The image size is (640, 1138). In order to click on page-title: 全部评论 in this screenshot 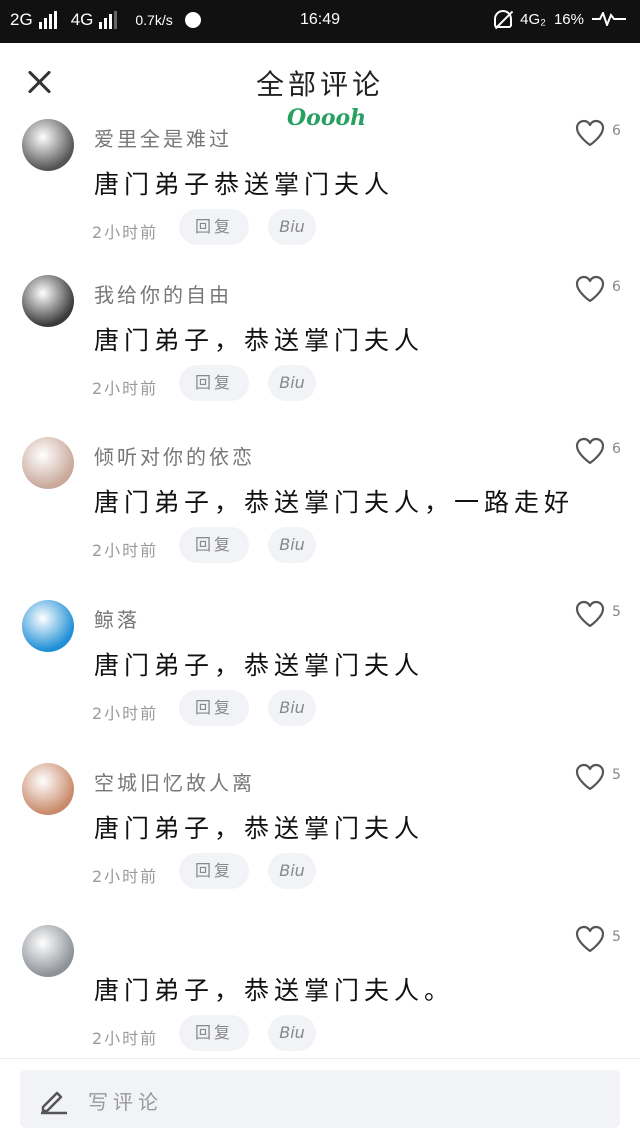, I will do `click(319, 84)`.